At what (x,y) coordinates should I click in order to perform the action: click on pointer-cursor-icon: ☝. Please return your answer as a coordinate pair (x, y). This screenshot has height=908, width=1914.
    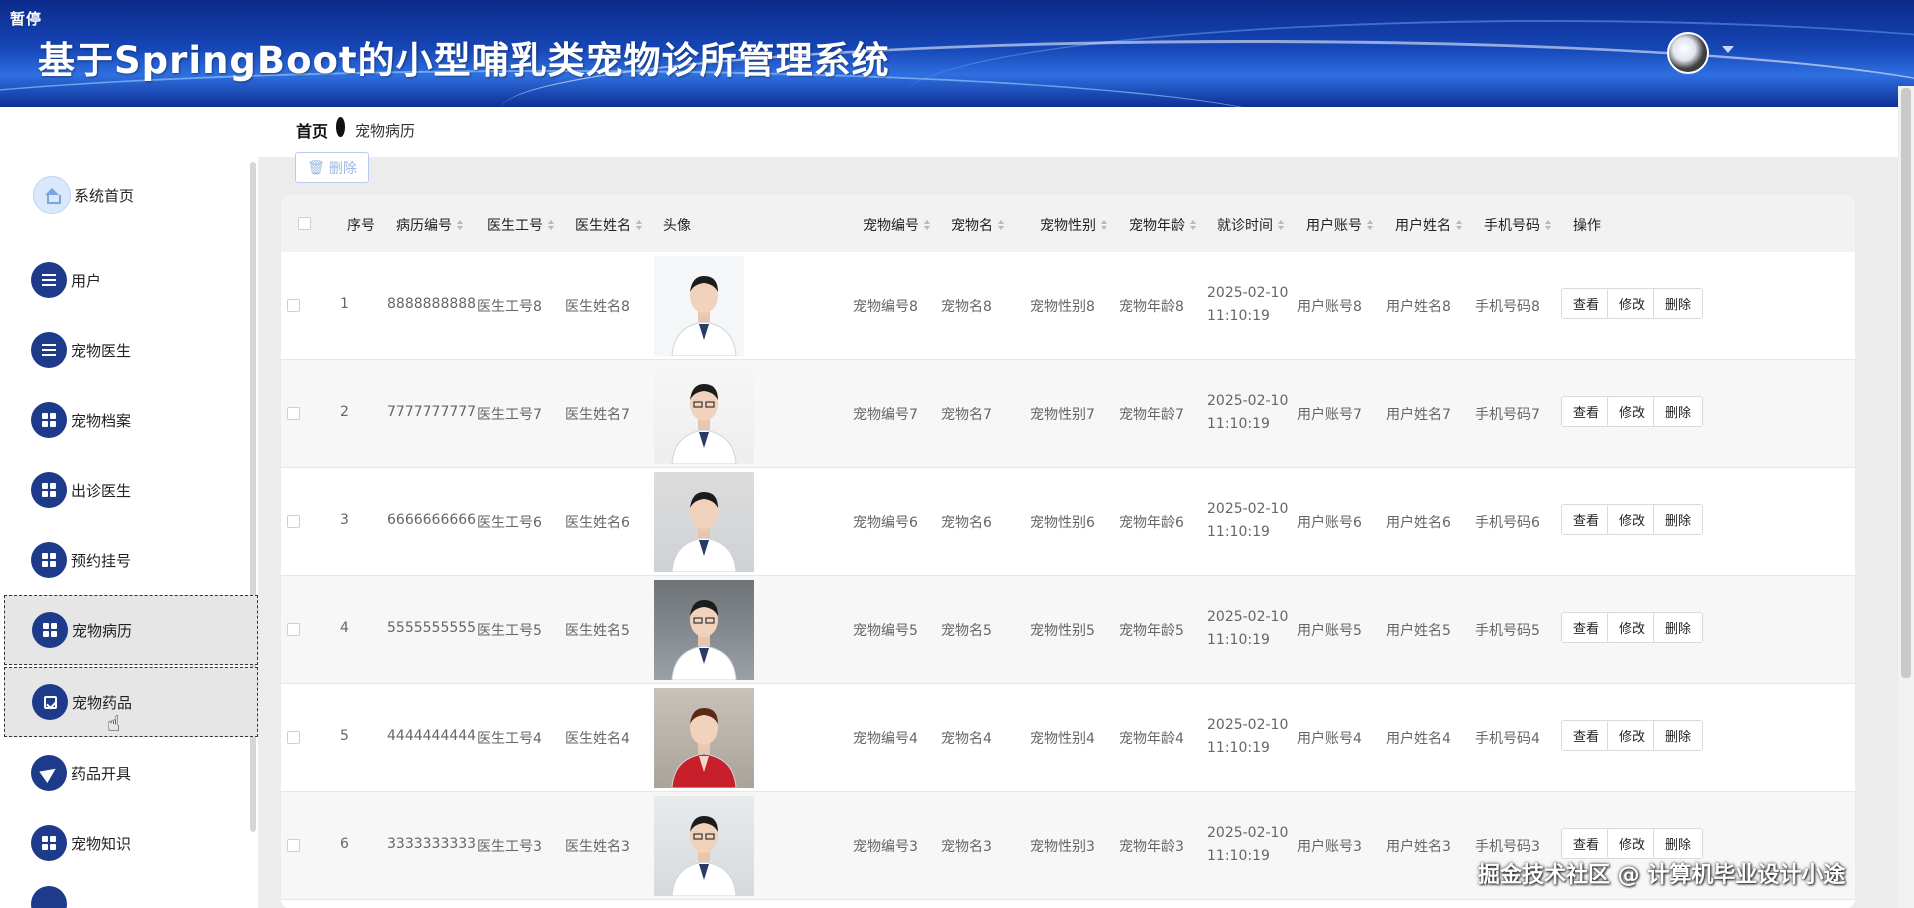
    Looking at the image, I should click on (114, 724).